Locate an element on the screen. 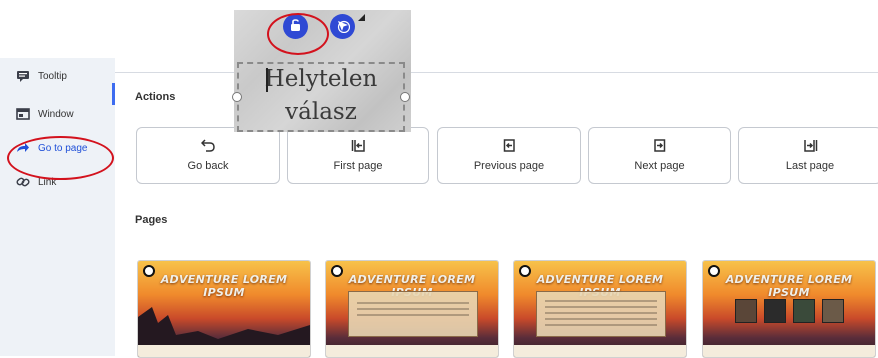 This screenshot has height=358, width=878. toolbar-pointer-icon is located at coordinates (361, 17).